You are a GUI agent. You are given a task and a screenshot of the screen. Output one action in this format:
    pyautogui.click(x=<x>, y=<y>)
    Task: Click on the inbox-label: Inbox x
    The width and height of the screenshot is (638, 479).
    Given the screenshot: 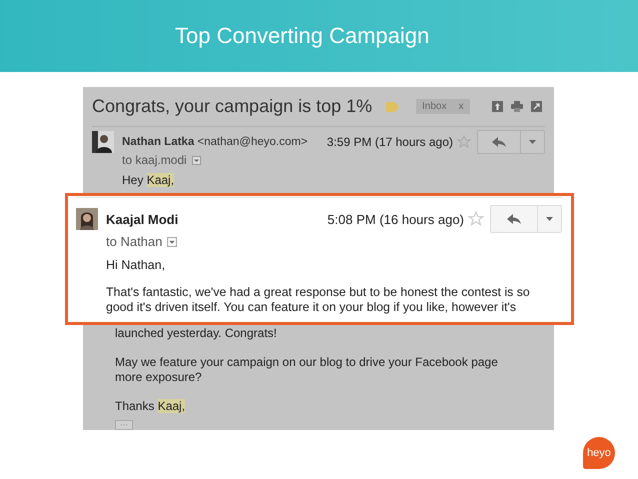 What is the action you would take?
    pyautogui.click(x=443, y=106)
    